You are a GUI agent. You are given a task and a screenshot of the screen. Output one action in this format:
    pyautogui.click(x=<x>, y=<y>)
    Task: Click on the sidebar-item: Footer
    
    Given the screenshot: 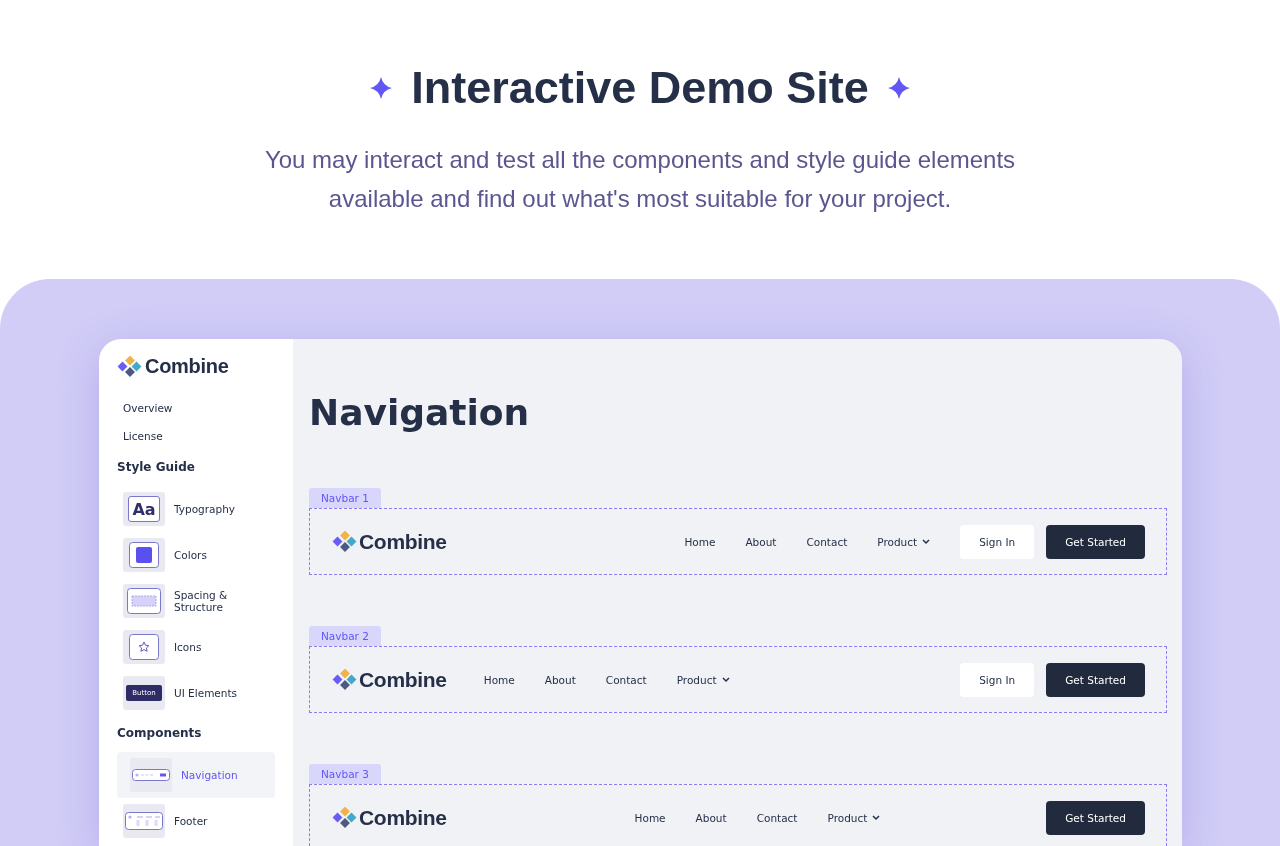 What is the action you would take?
    pyautogui.click(x=196, y=821)
    